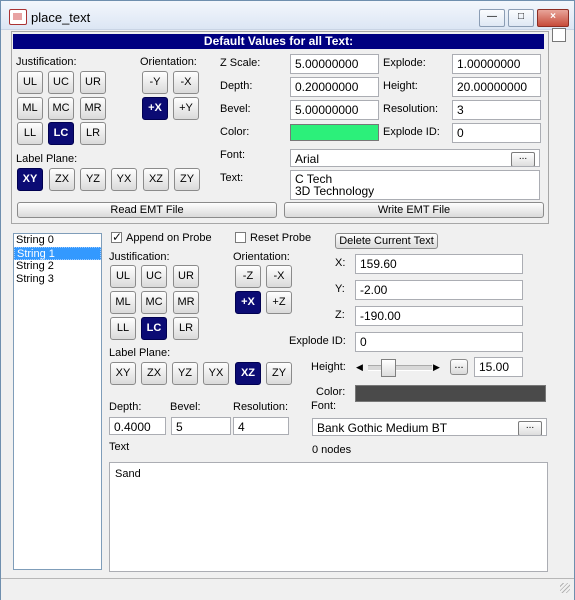  I want to click on default-height-input: 20.00000000, so click(496, 87).